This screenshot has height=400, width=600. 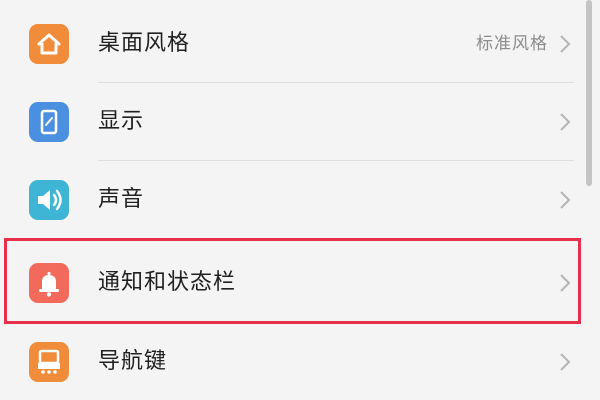 I want to click on settings-item-label: 显示, so click(x=121, y=121).